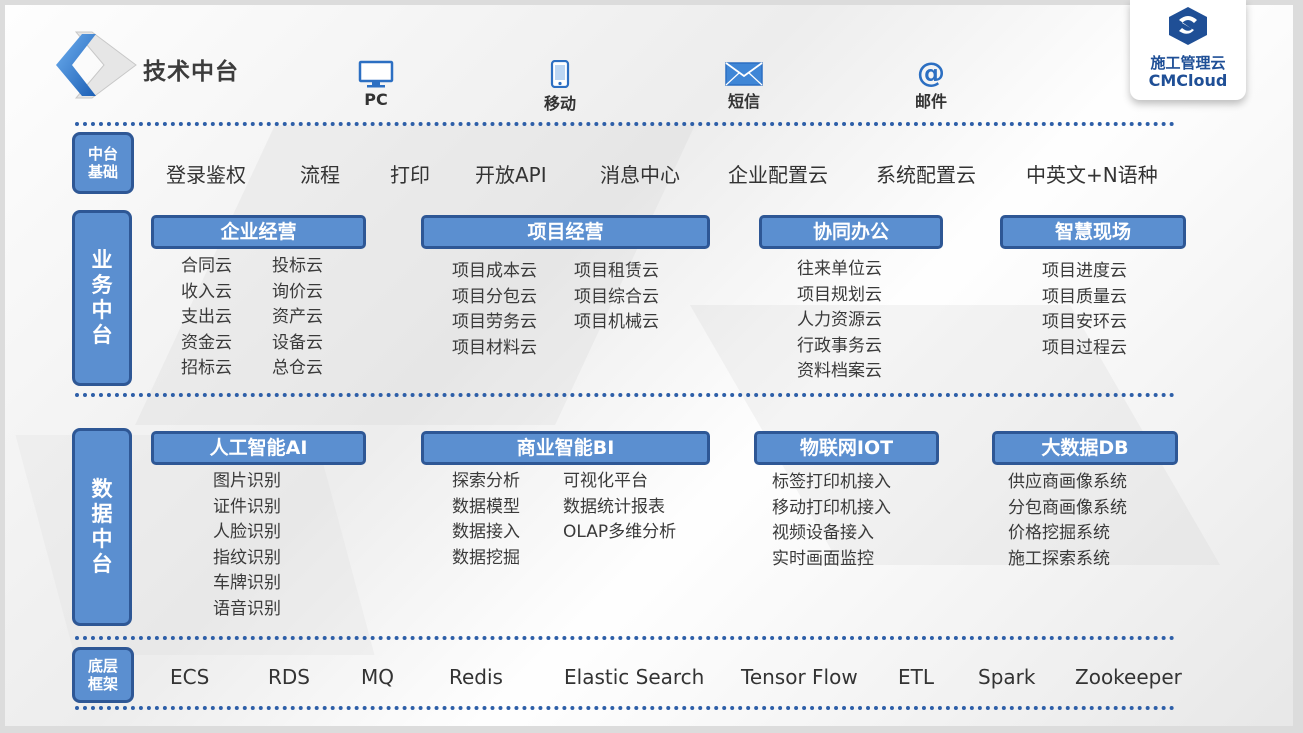 This screenshot has width=1303, height=733. What do you see at coordinates (494, 309) in the screenshot?
I see `group-list: 项目成本云 项目分包云 项目劳务云 项目材料云` at bounding box center [494, 309].